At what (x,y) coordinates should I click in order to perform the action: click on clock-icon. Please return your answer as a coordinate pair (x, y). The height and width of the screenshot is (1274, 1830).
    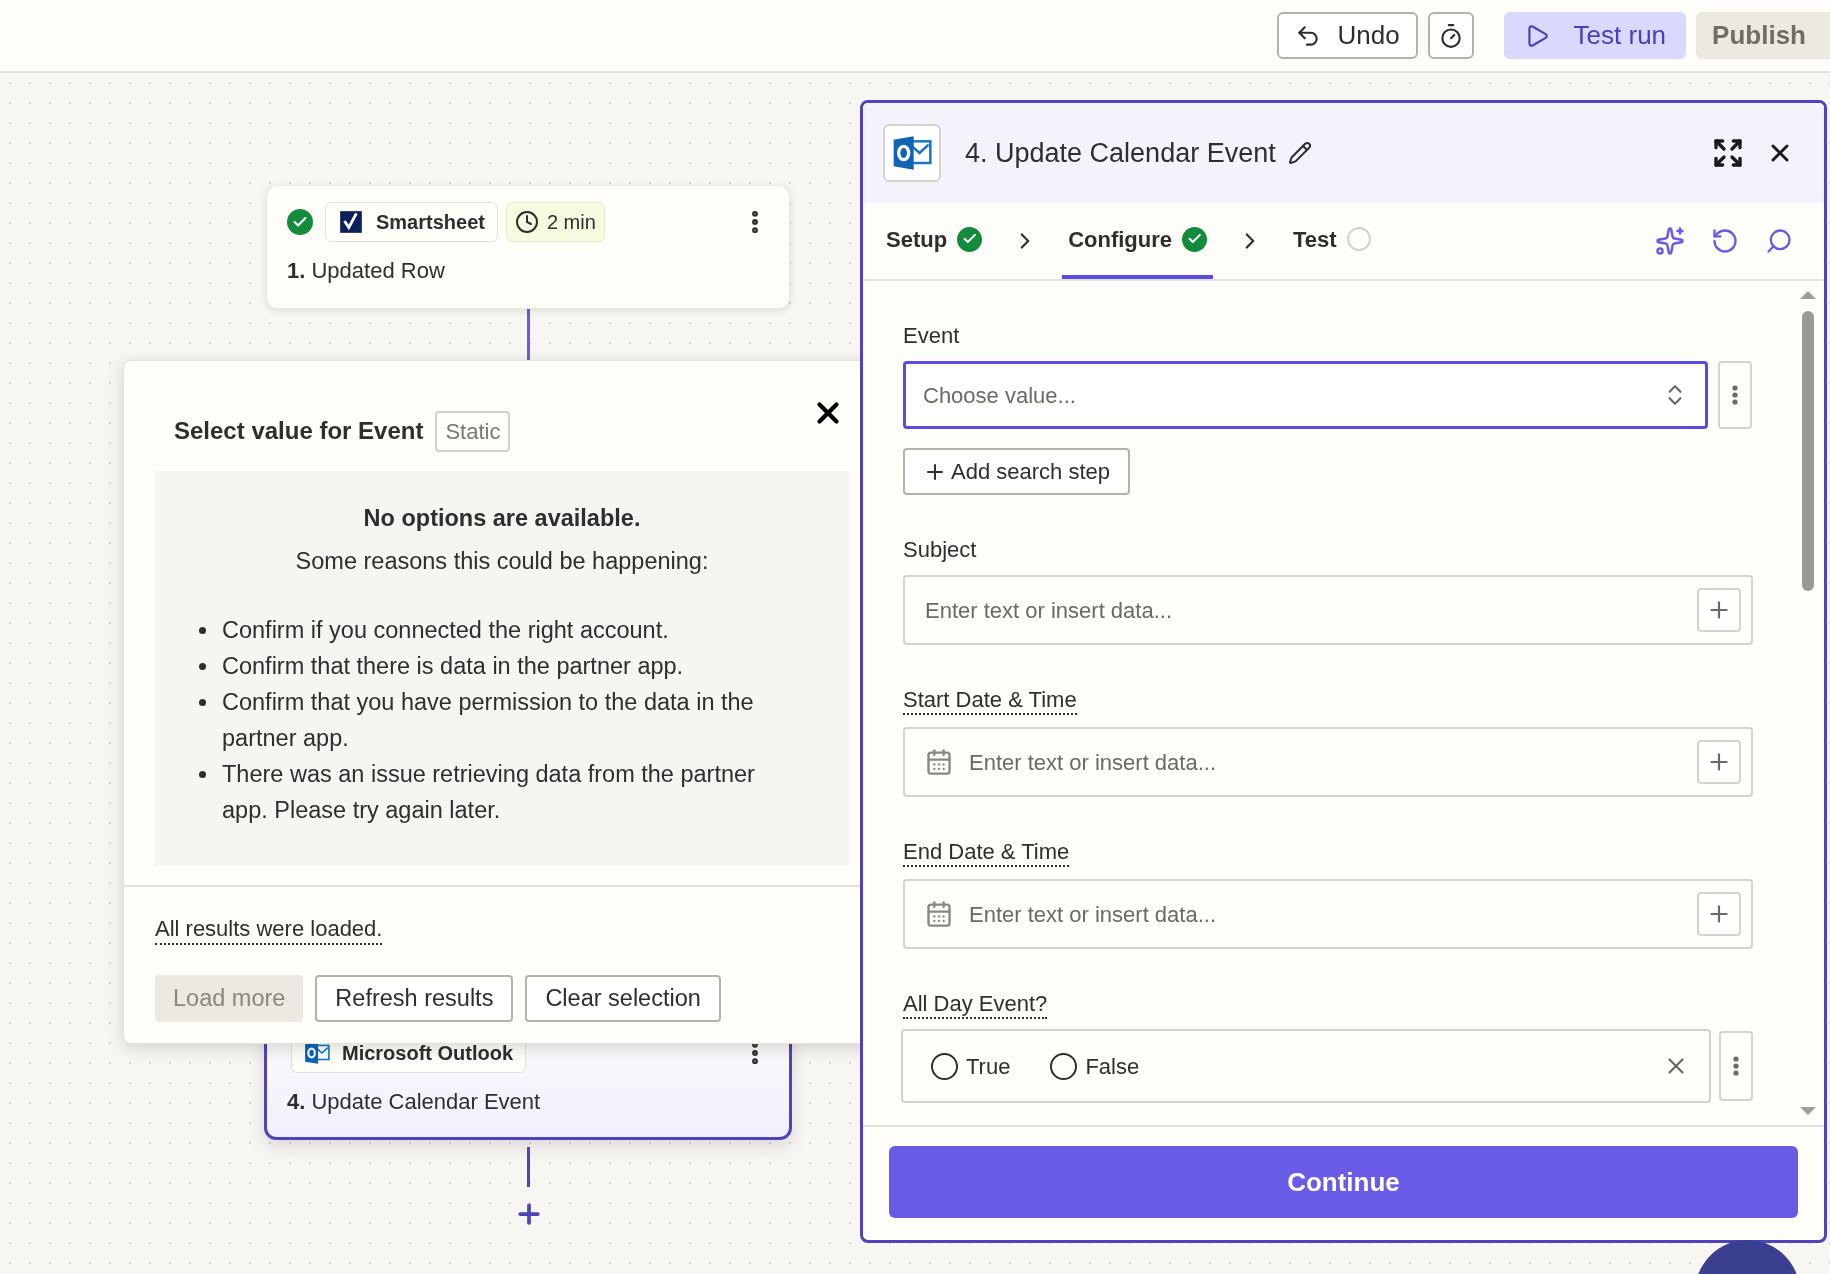
    Looking at the image, I should click on (526, 222).